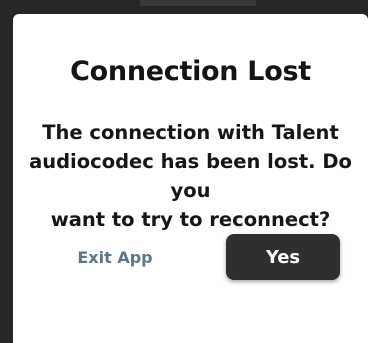 Image resolution: width=368 pixels, height=343 pixels. I want to click on dialog-title: Connection Lost, so click(190, 71).